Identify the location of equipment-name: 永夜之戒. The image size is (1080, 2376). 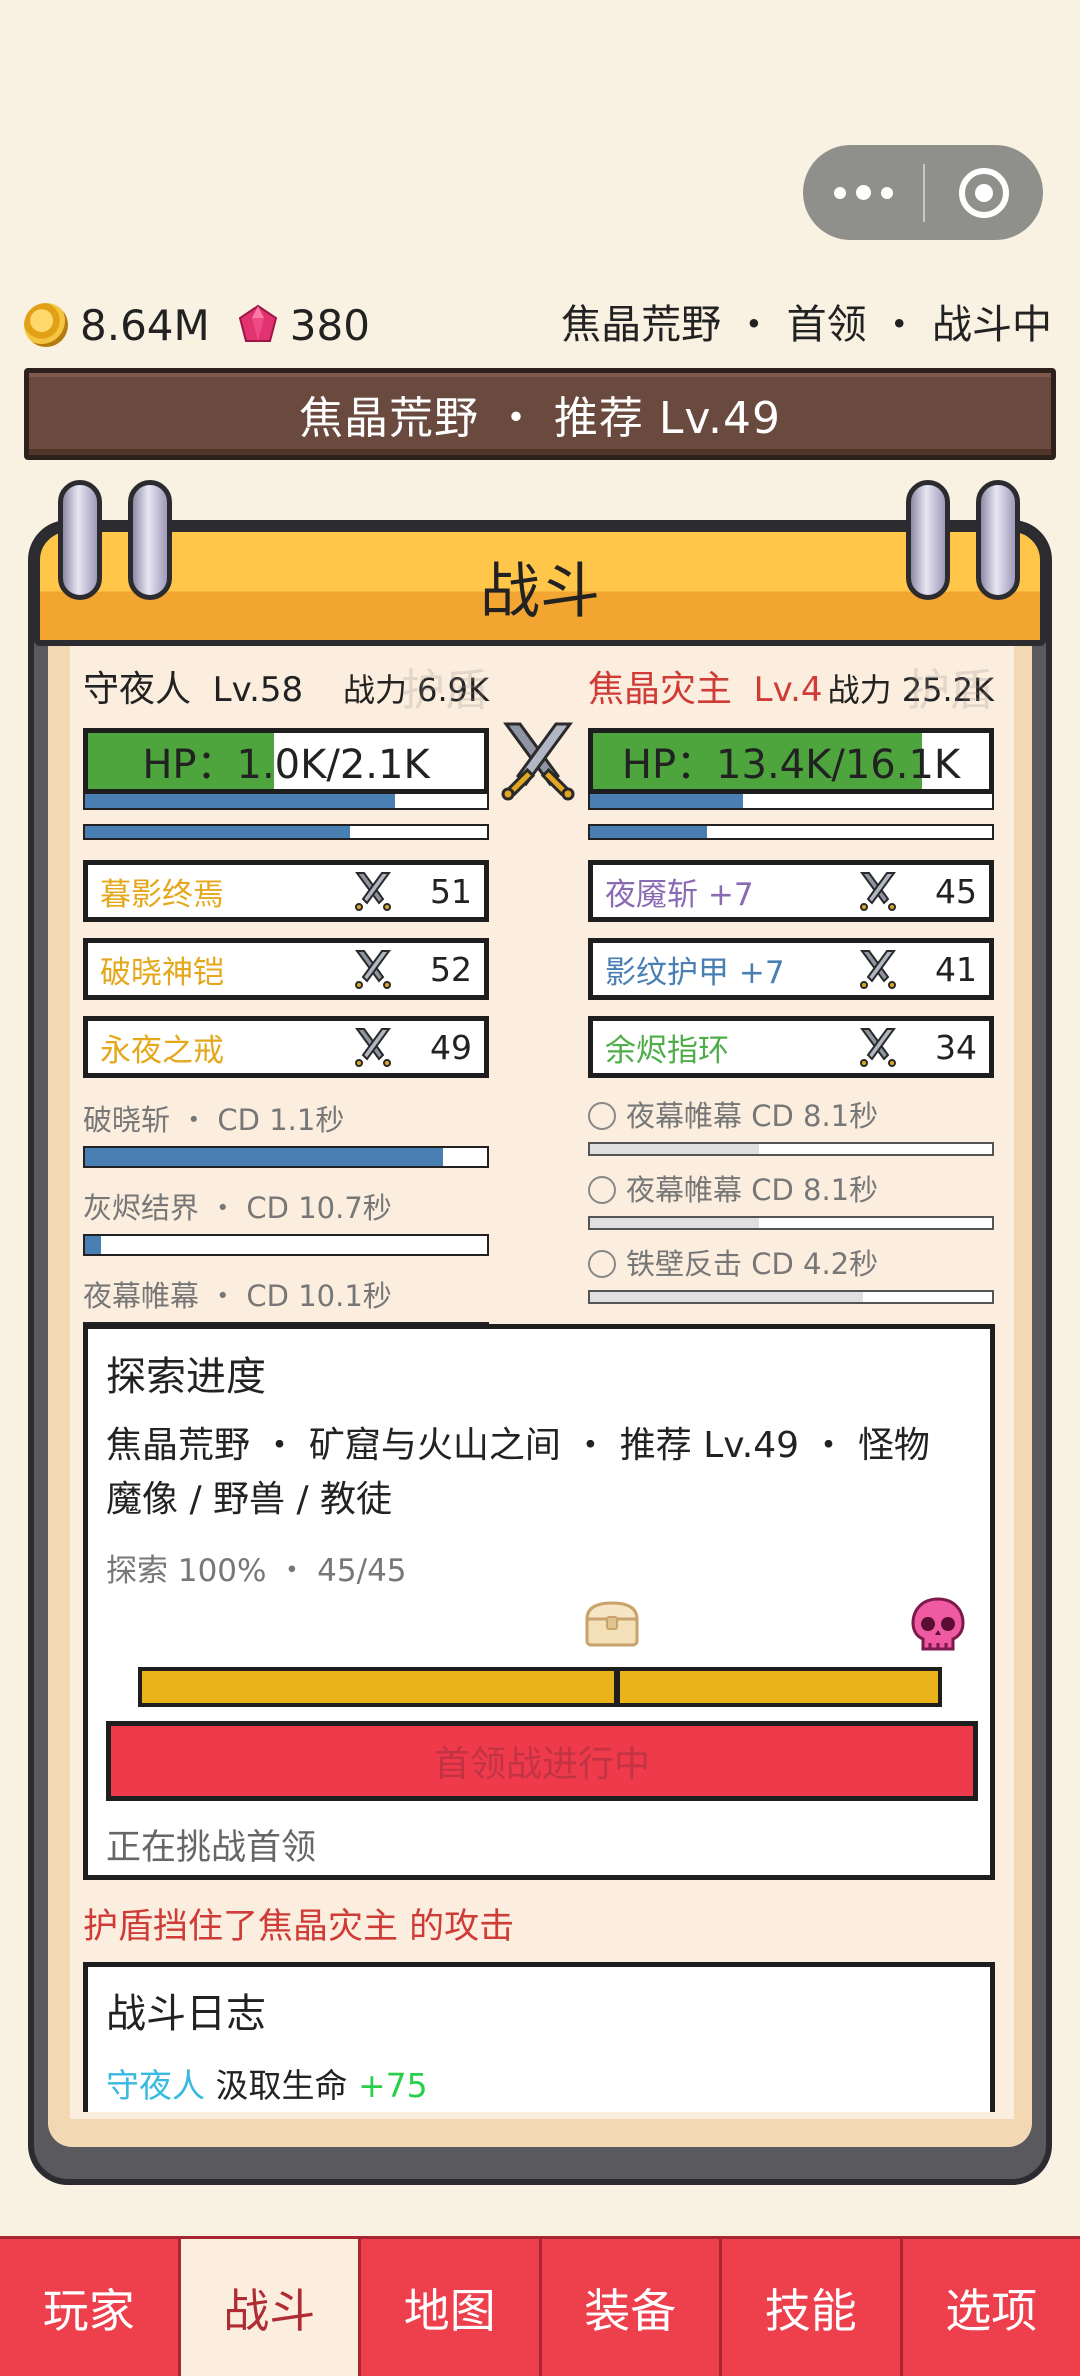
(162, 1050).